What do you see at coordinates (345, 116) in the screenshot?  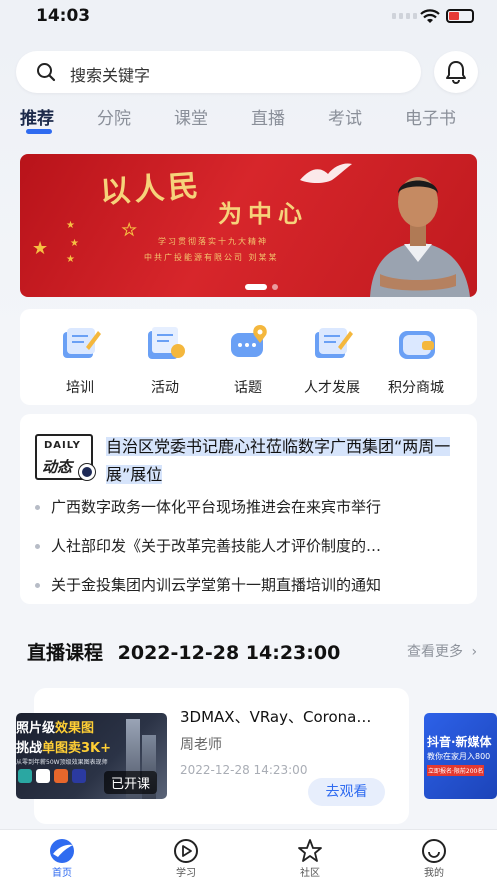 I see `tab-exam: 考试` at bounding box center [345, 116].